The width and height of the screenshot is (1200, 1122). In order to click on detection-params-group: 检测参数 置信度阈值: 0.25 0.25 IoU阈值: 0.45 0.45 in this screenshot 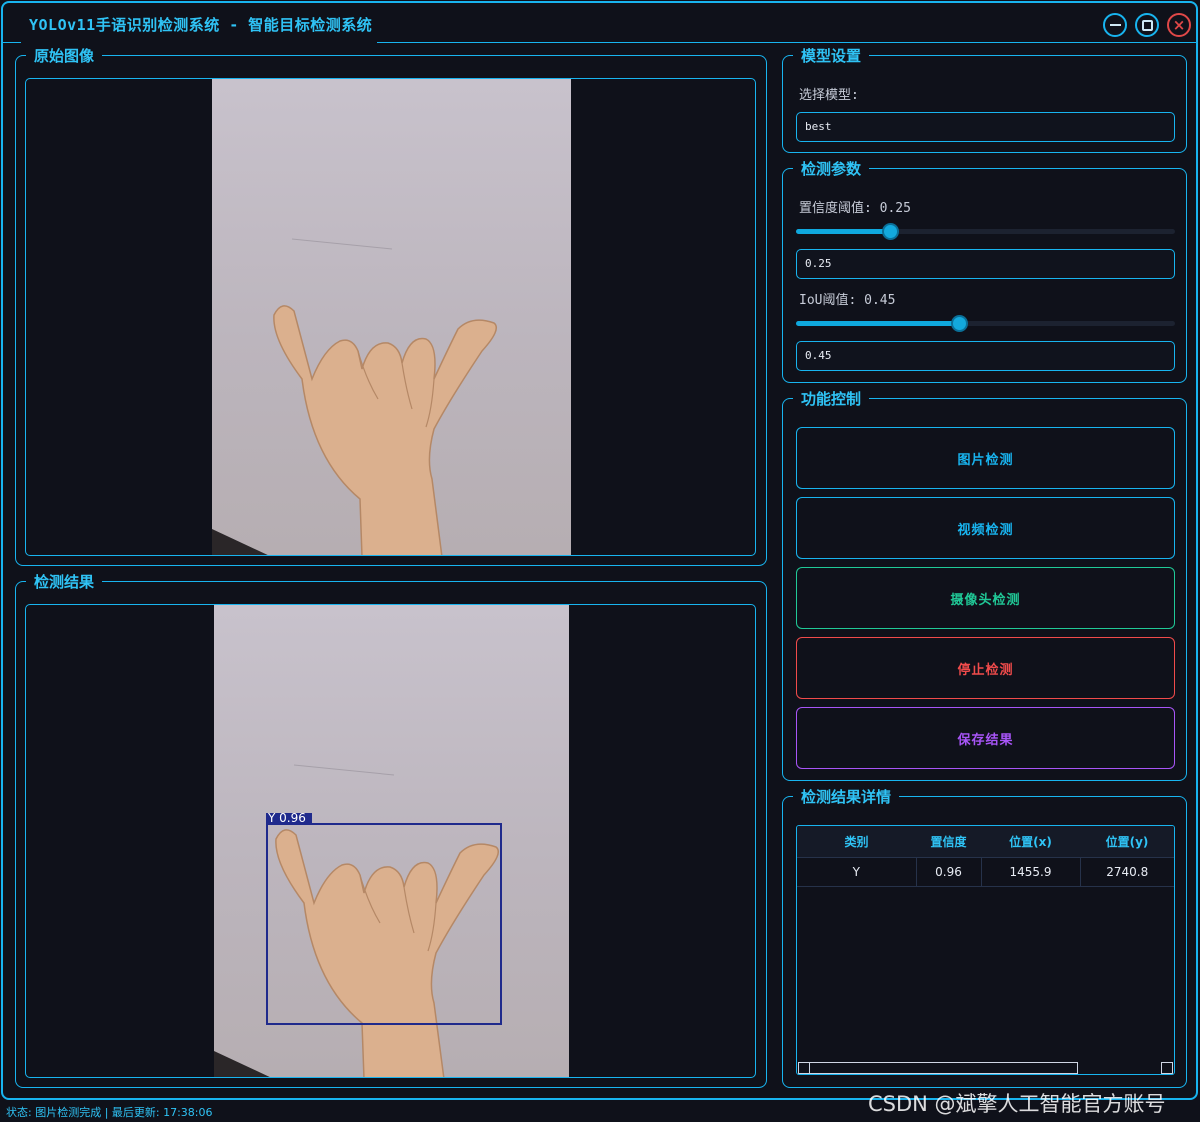, I will do `click(984, 271)`.